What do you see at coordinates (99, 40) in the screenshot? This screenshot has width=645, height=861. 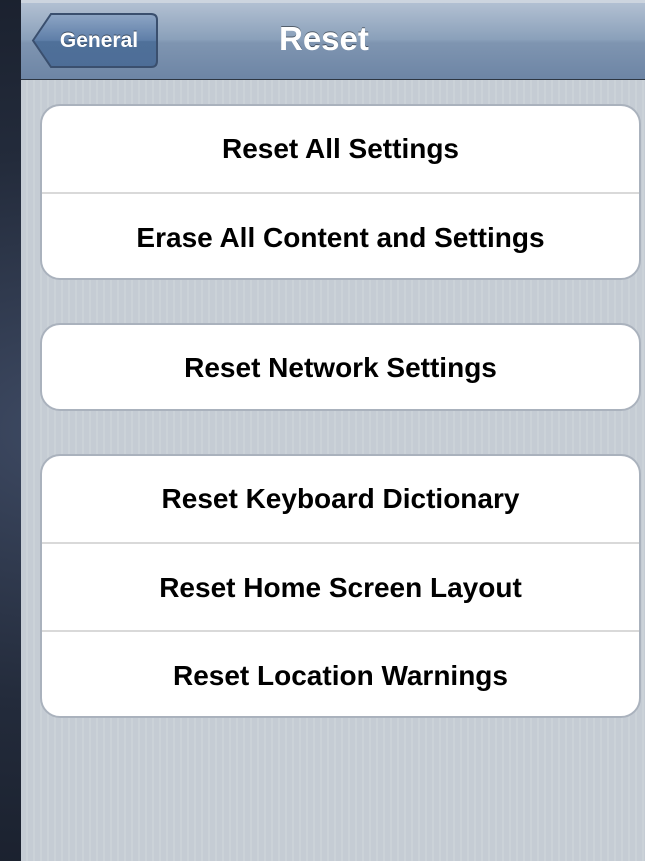 I see `back-button-label: General` at bounding box center [99, 40].